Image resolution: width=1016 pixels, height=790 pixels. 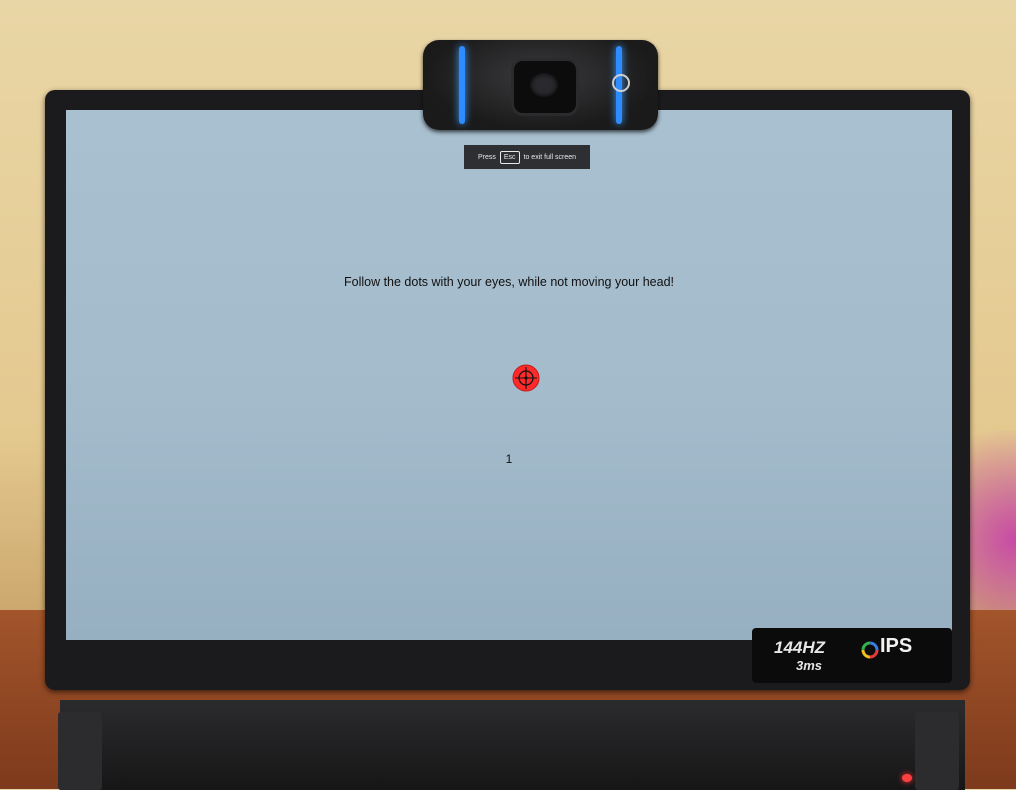 I want to click on target-center, so click(x=526, y=378).